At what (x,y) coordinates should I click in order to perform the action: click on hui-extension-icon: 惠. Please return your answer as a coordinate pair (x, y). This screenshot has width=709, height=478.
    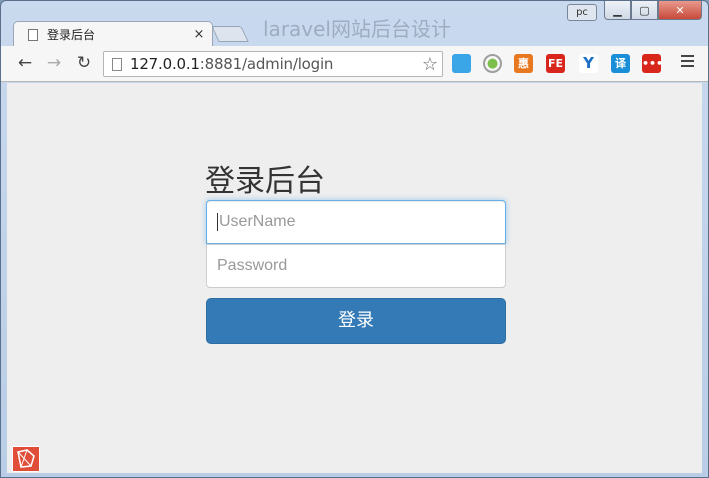
    Looking at the image, I should click on (523, 63).